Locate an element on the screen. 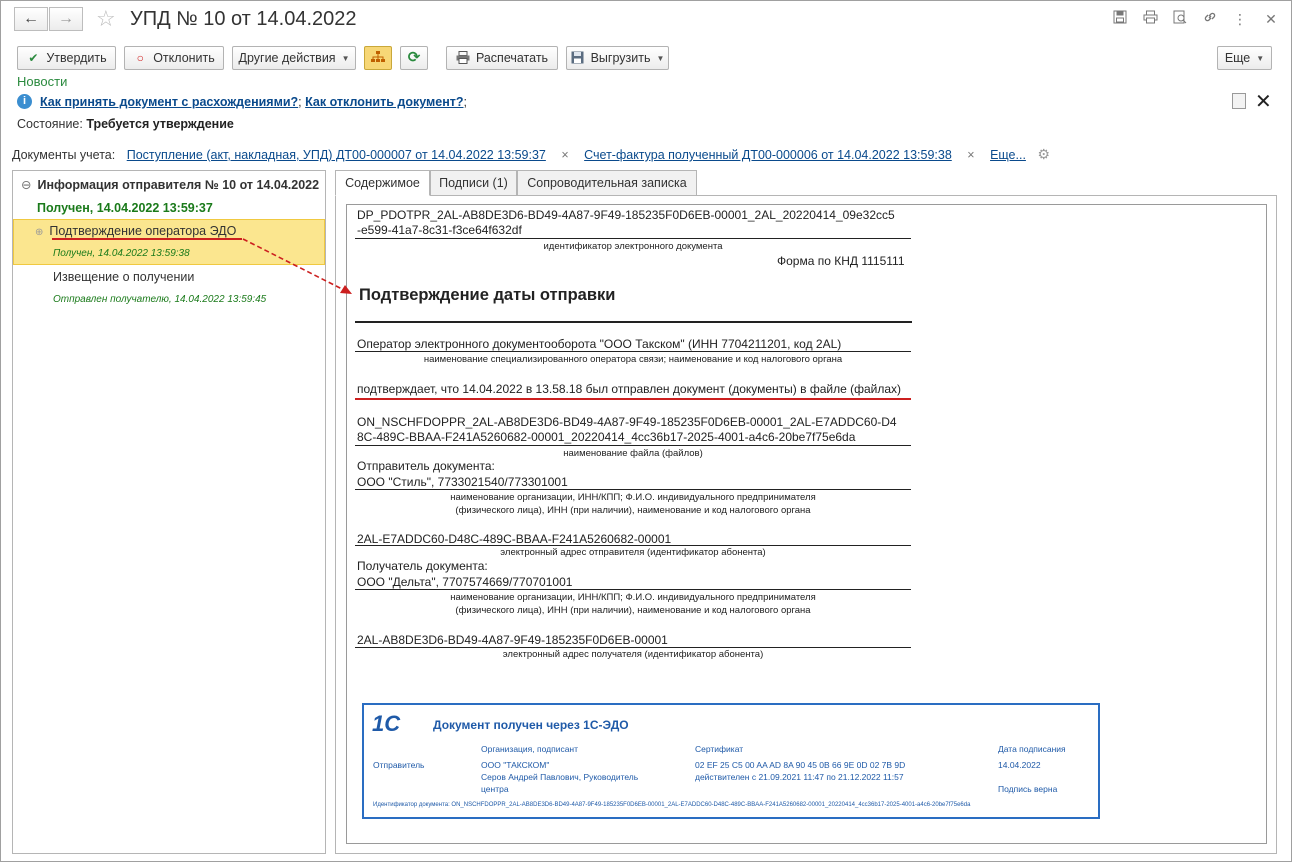  tab-content: Содержимое is located at coordinates (382, 183).